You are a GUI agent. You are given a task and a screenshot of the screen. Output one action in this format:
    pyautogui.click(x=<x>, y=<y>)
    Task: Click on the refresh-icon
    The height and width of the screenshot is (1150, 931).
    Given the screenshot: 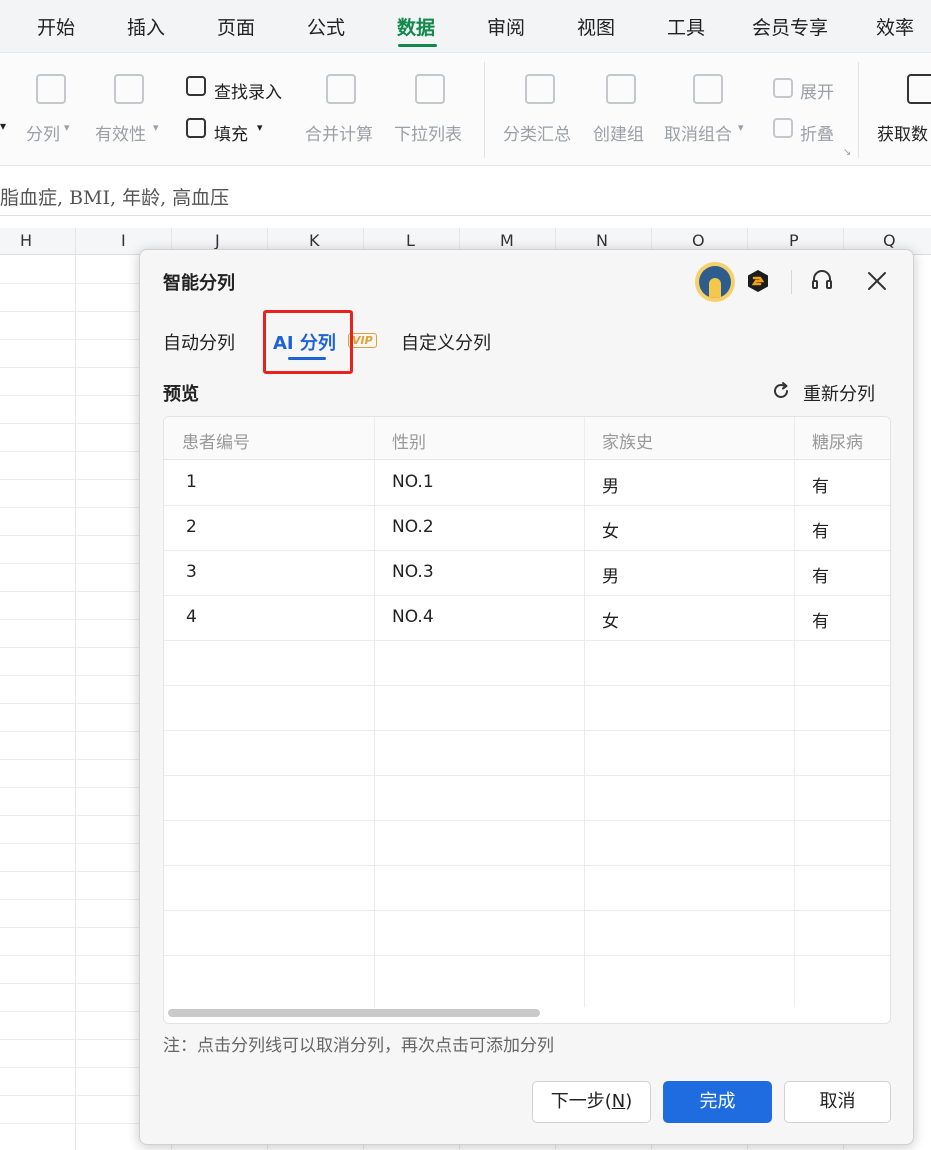 What is the action you would take?
    pyautogui.click(x=781, y=391)
    